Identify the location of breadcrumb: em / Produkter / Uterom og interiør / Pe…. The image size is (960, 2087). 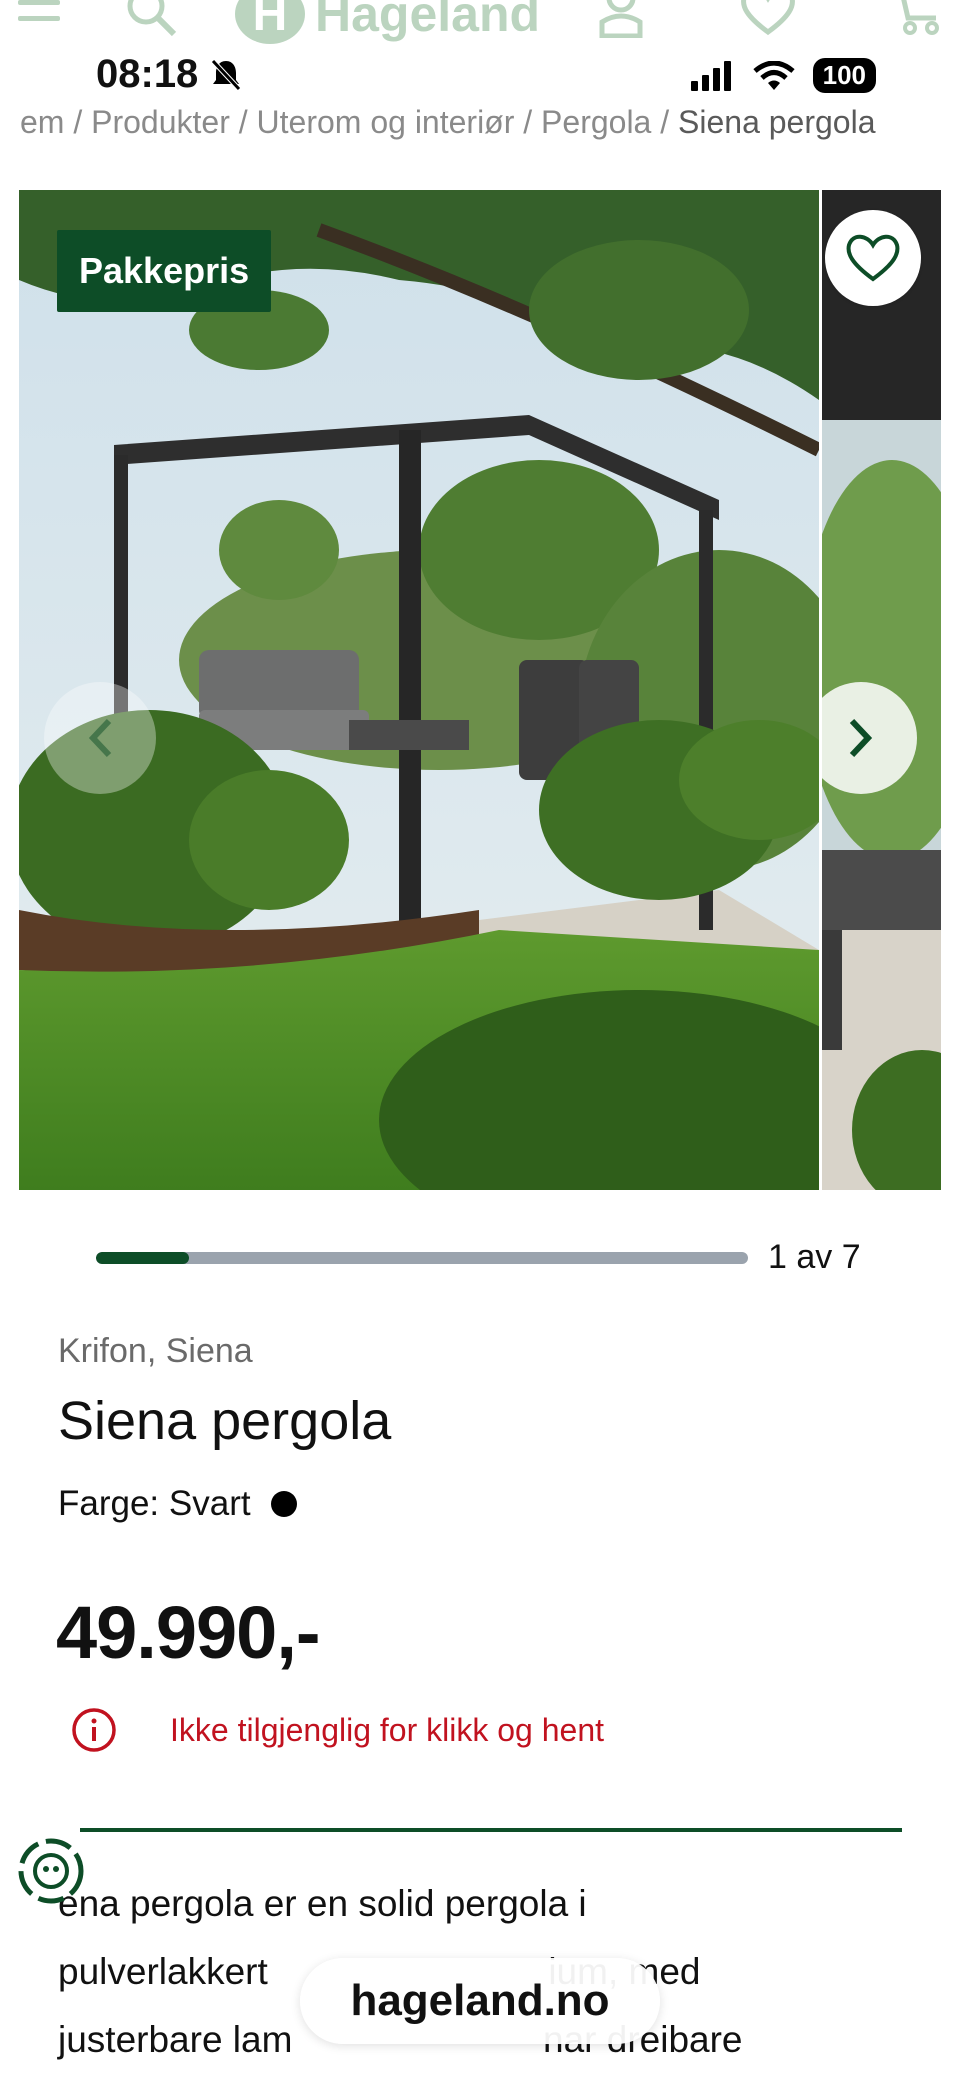
(448, 122).